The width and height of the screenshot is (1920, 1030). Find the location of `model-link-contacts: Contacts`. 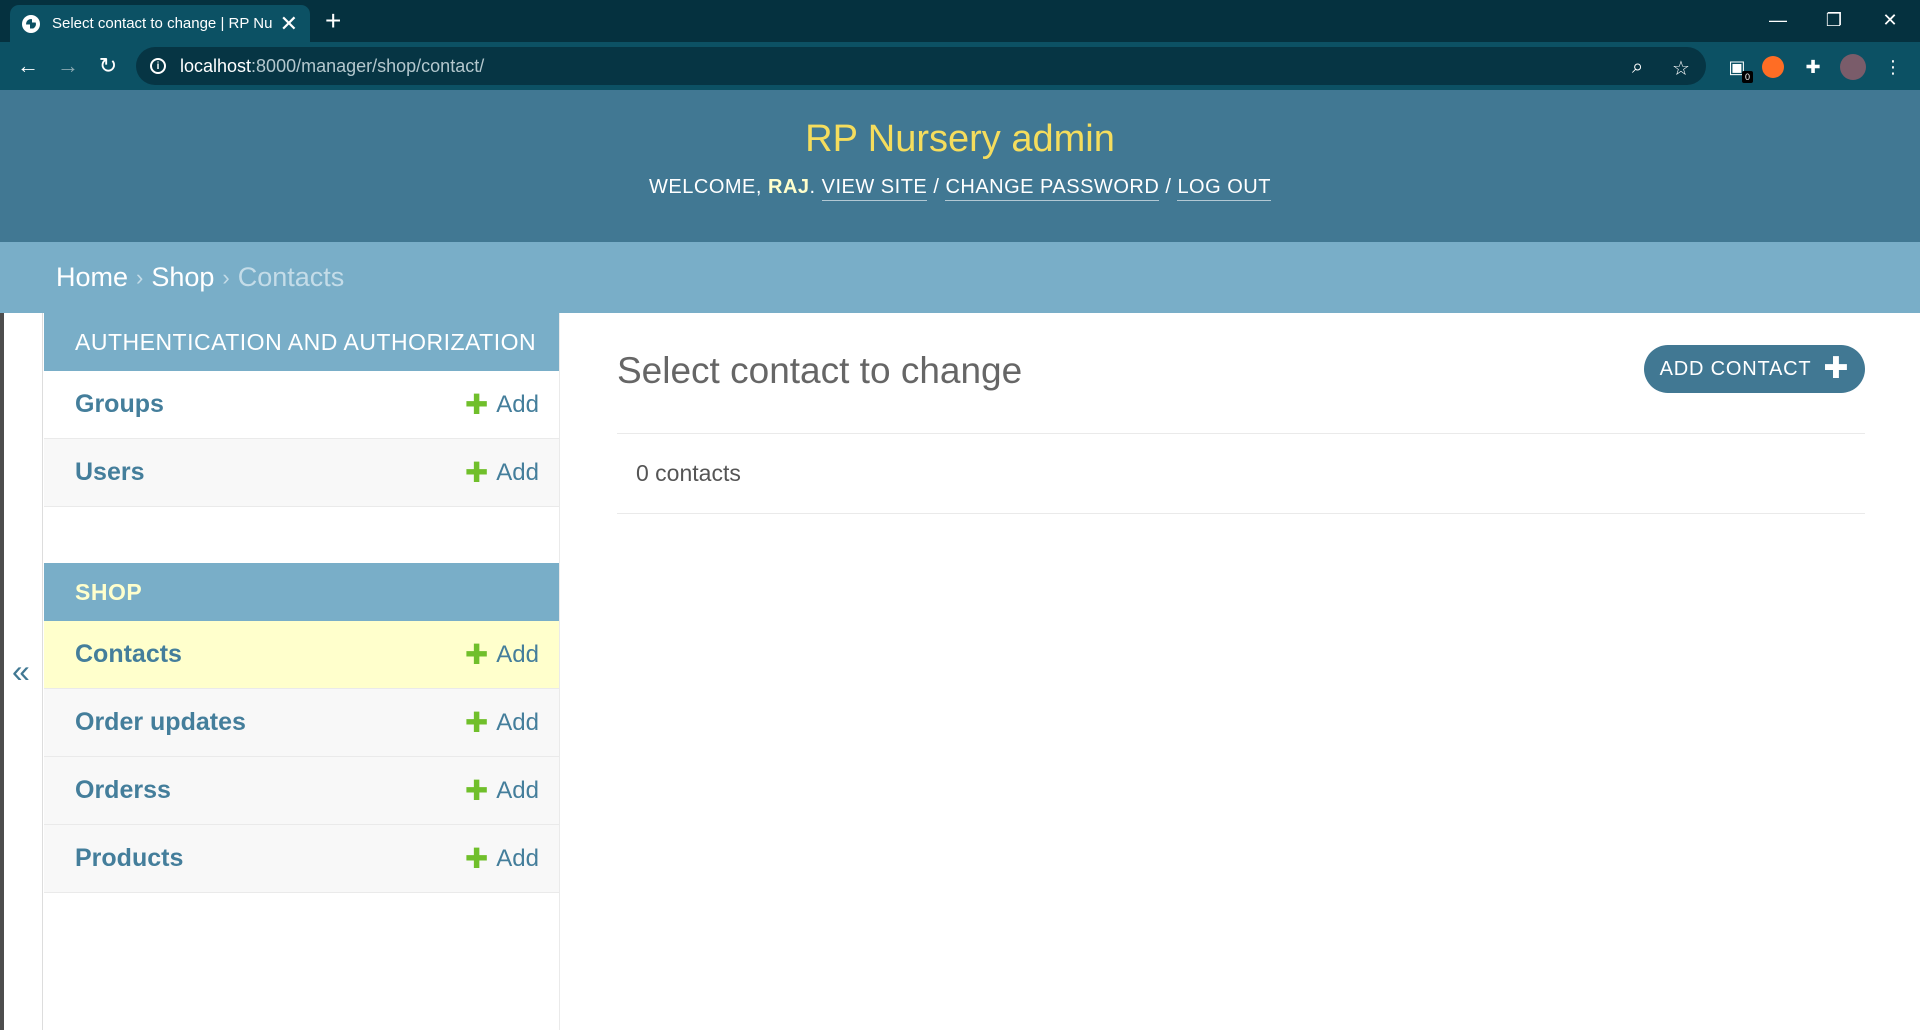

model-link-contacts: Contacts is located at coordinates (128, 654).